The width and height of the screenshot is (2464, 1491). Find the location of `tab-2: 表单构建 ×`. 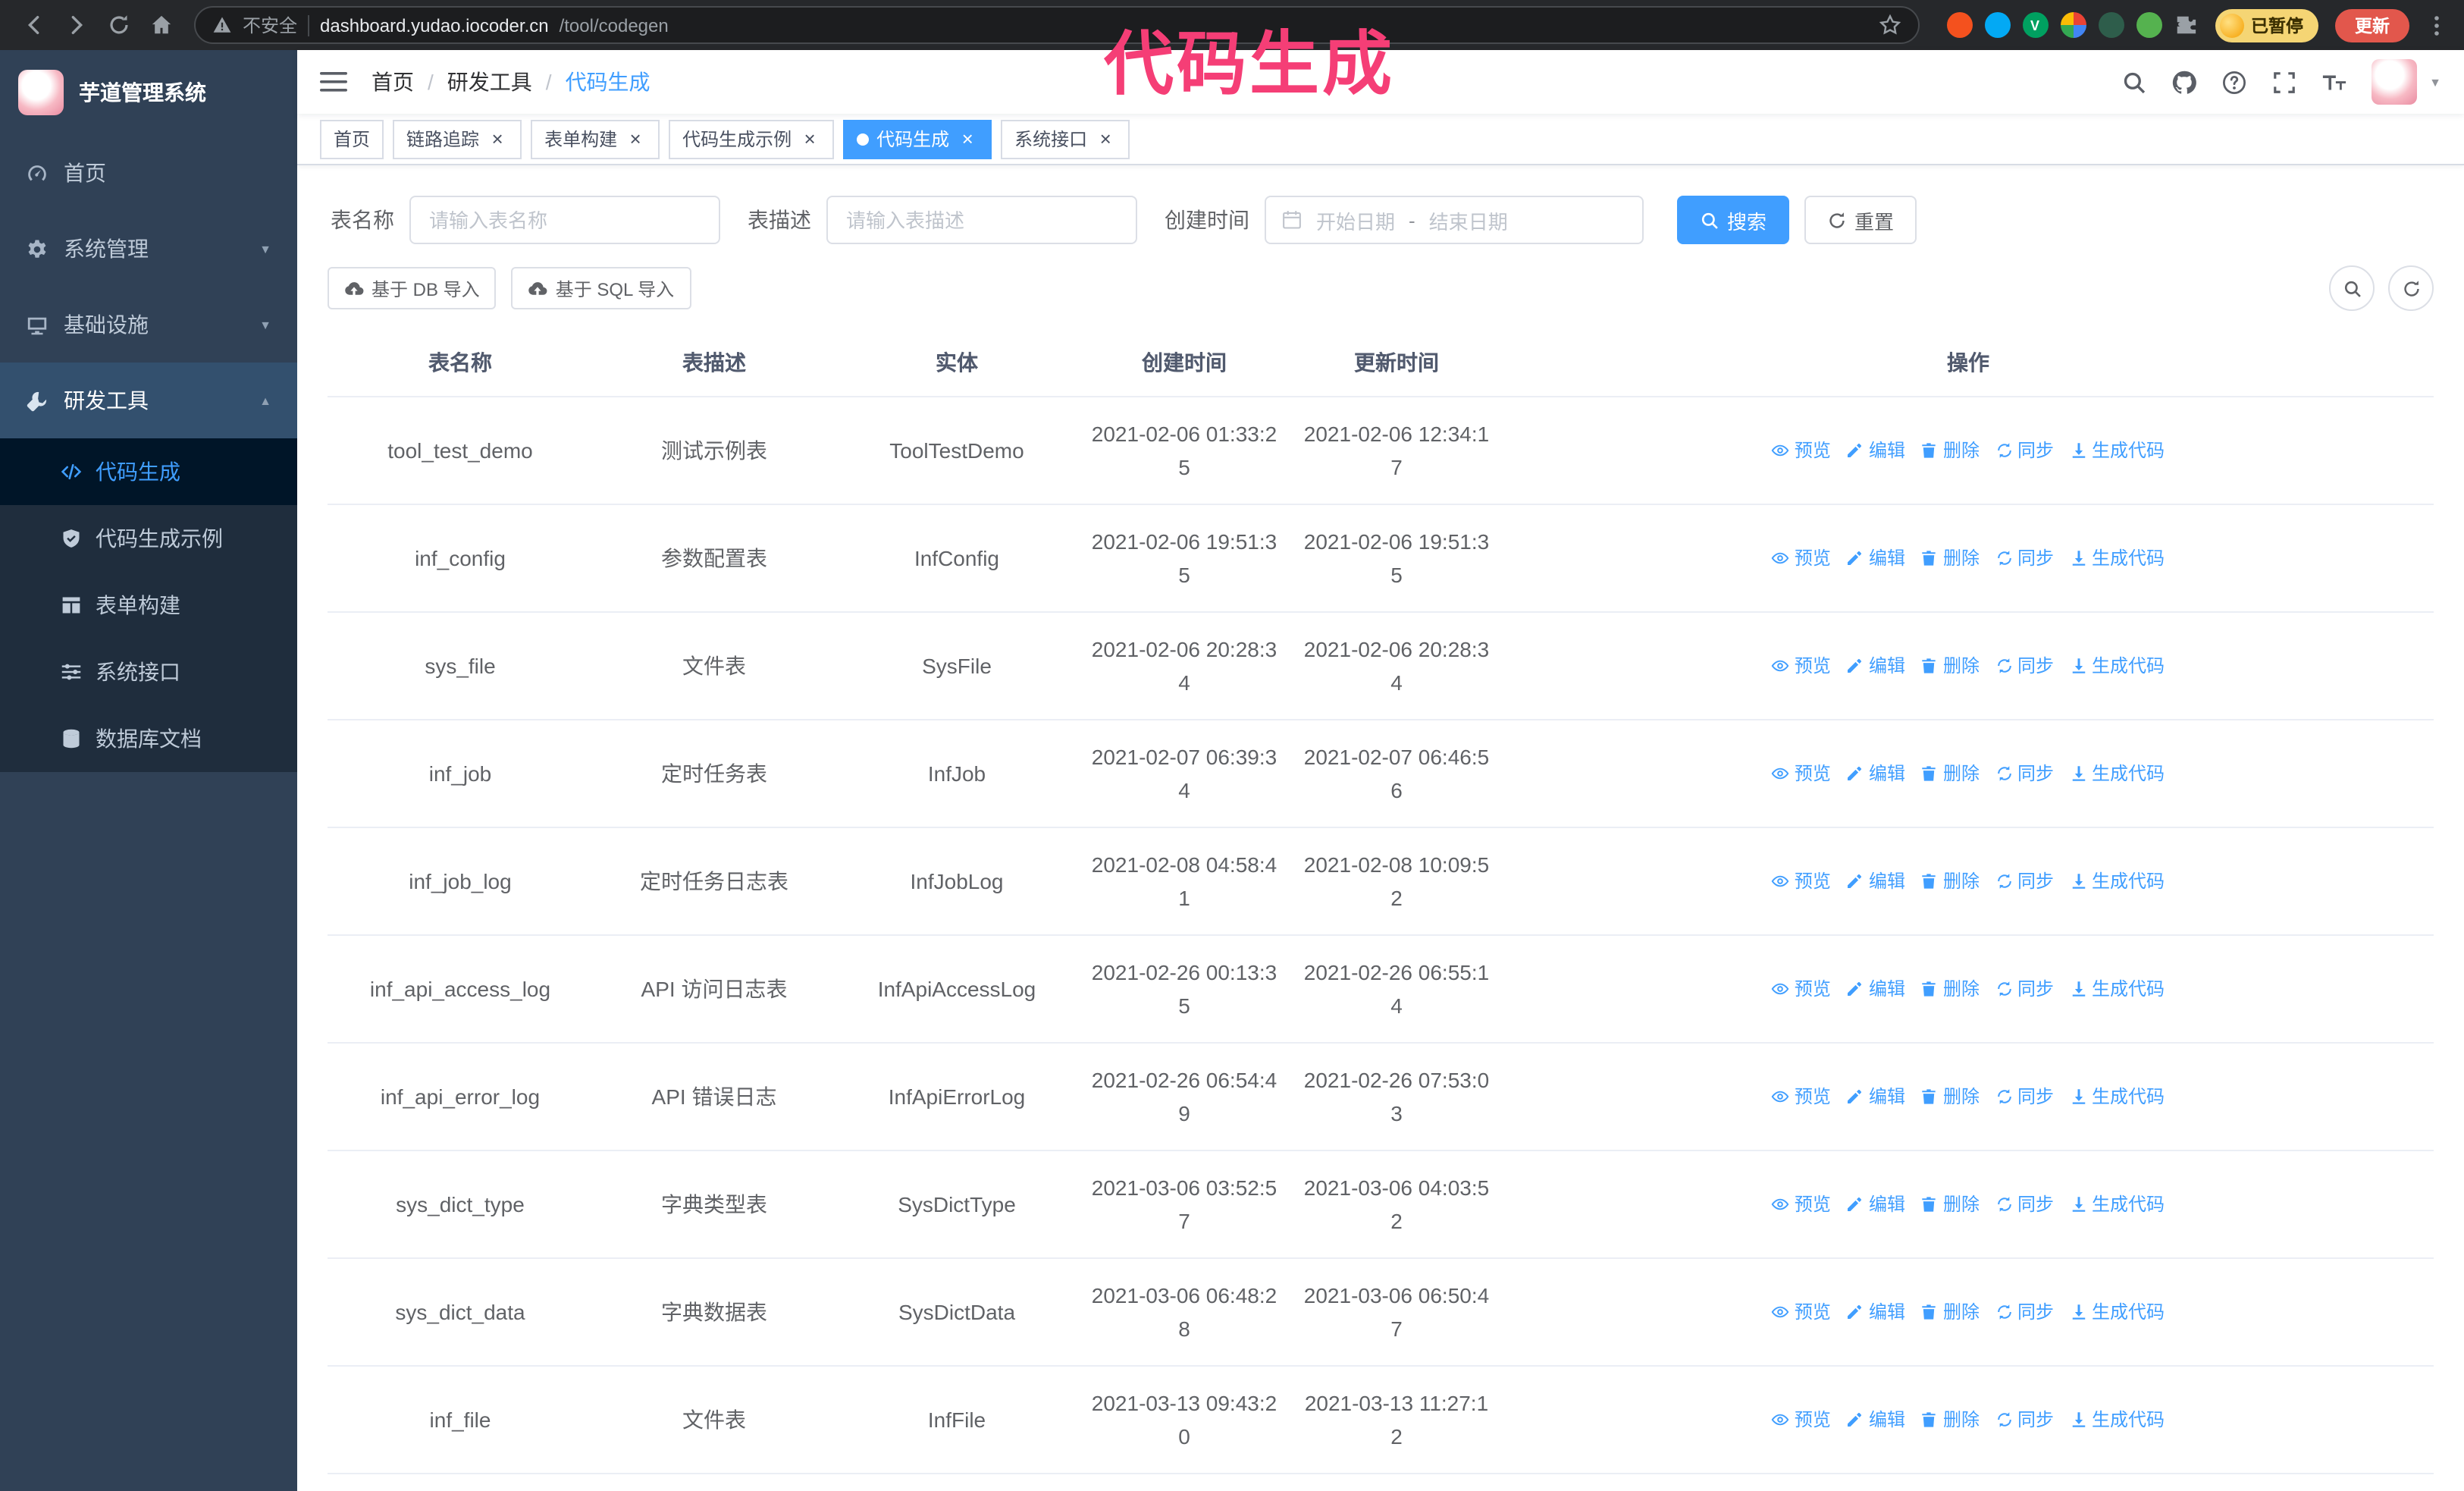

tab-2: 表单构建 × is located at coordinates (596, 139).